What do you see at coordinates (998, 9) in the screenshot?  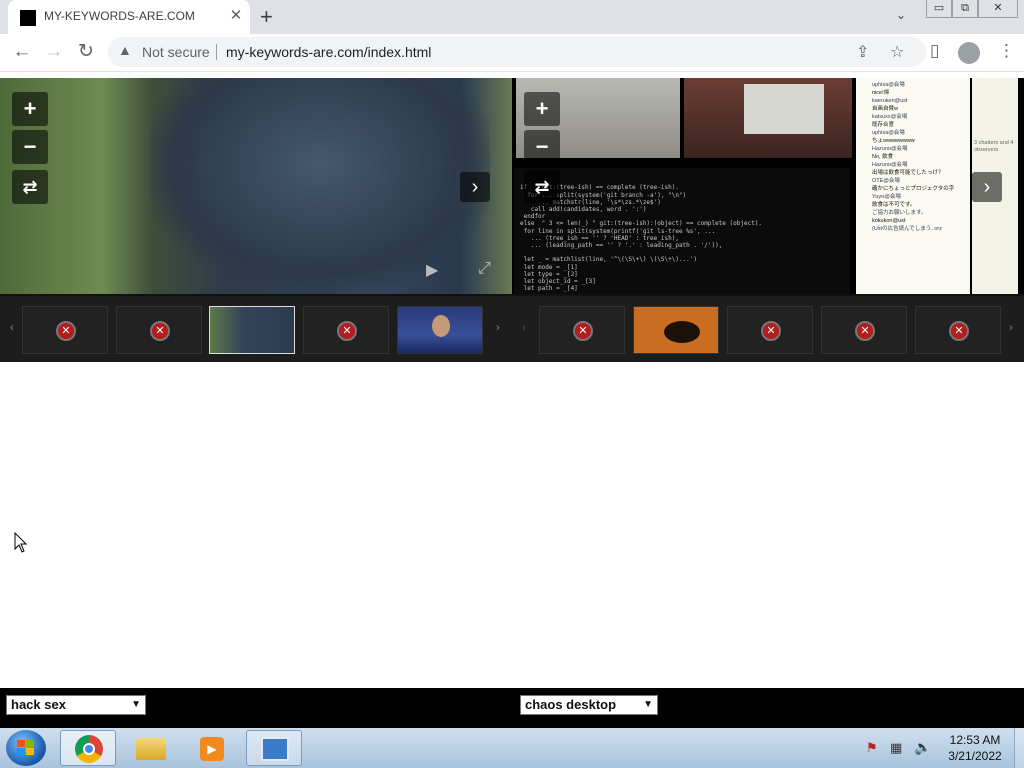 I see `window-close-button: ✕` at bounding box center [998, 9].